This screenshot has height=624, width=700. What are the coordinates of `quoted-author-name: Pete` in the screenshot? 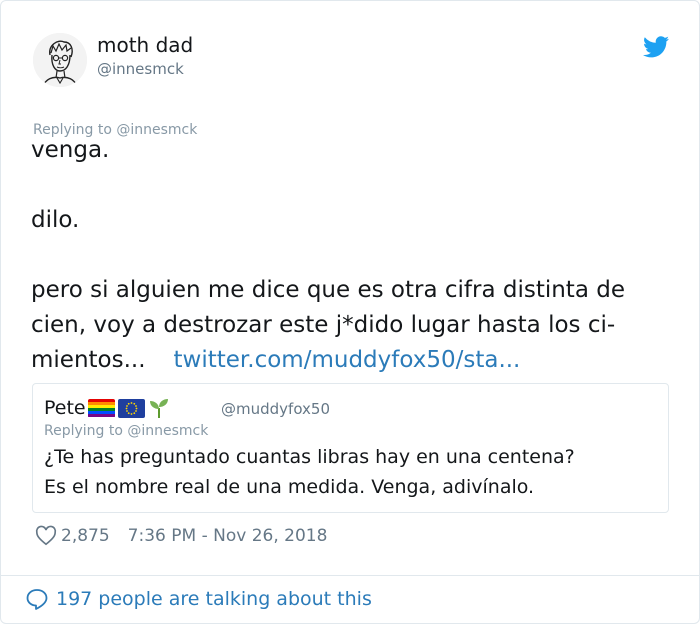 It's located at (65, 408).